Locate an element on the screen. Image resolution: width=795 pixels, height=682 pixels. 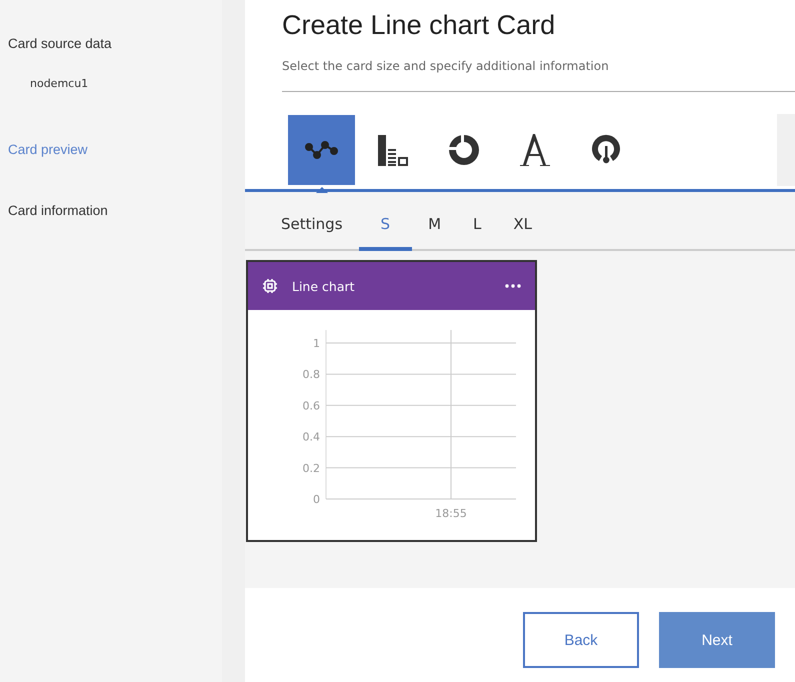
back-button: Back is located at coordinates (581, 640).